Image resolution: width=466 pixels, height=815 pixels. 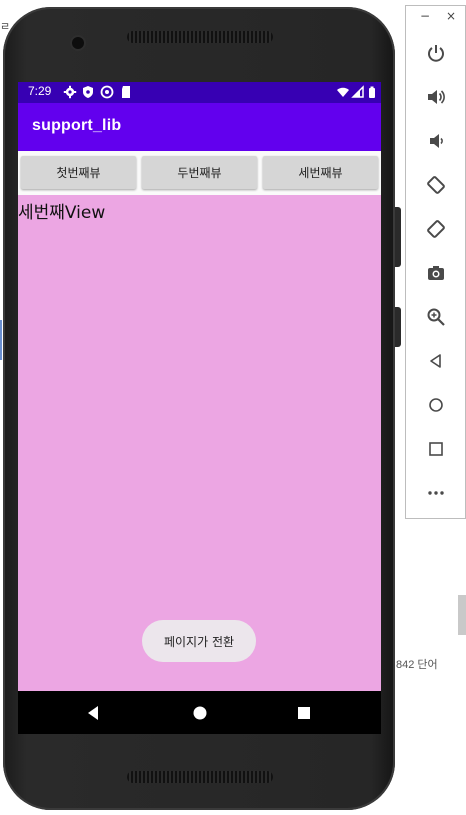 I want to click on side-volume-button, so click(x=398, y=237).